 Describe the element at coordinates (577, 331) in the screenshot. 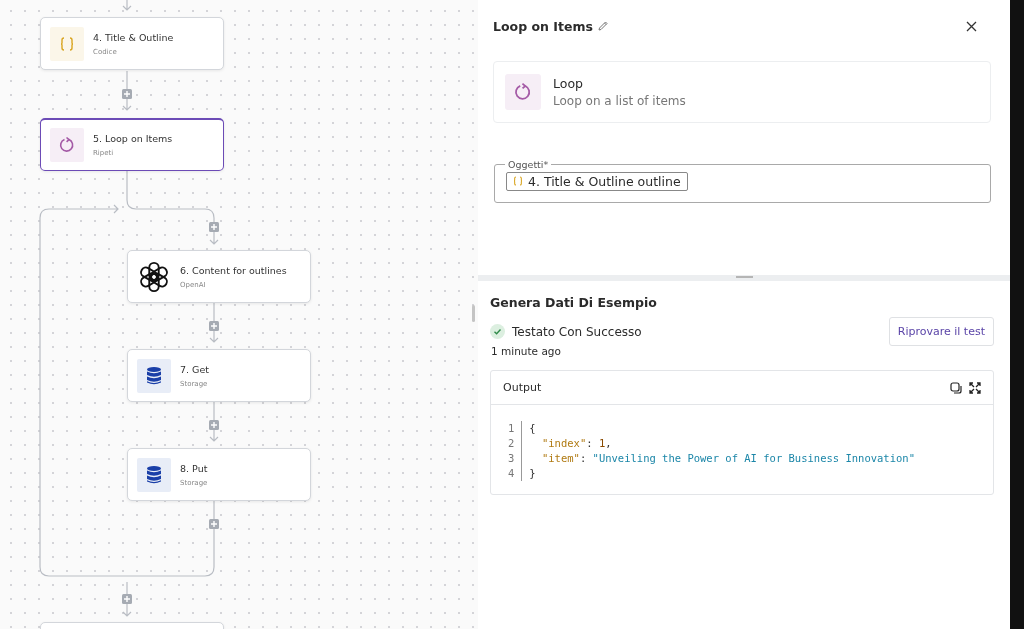

I see `test-status: Testato Con Successo` at that location.